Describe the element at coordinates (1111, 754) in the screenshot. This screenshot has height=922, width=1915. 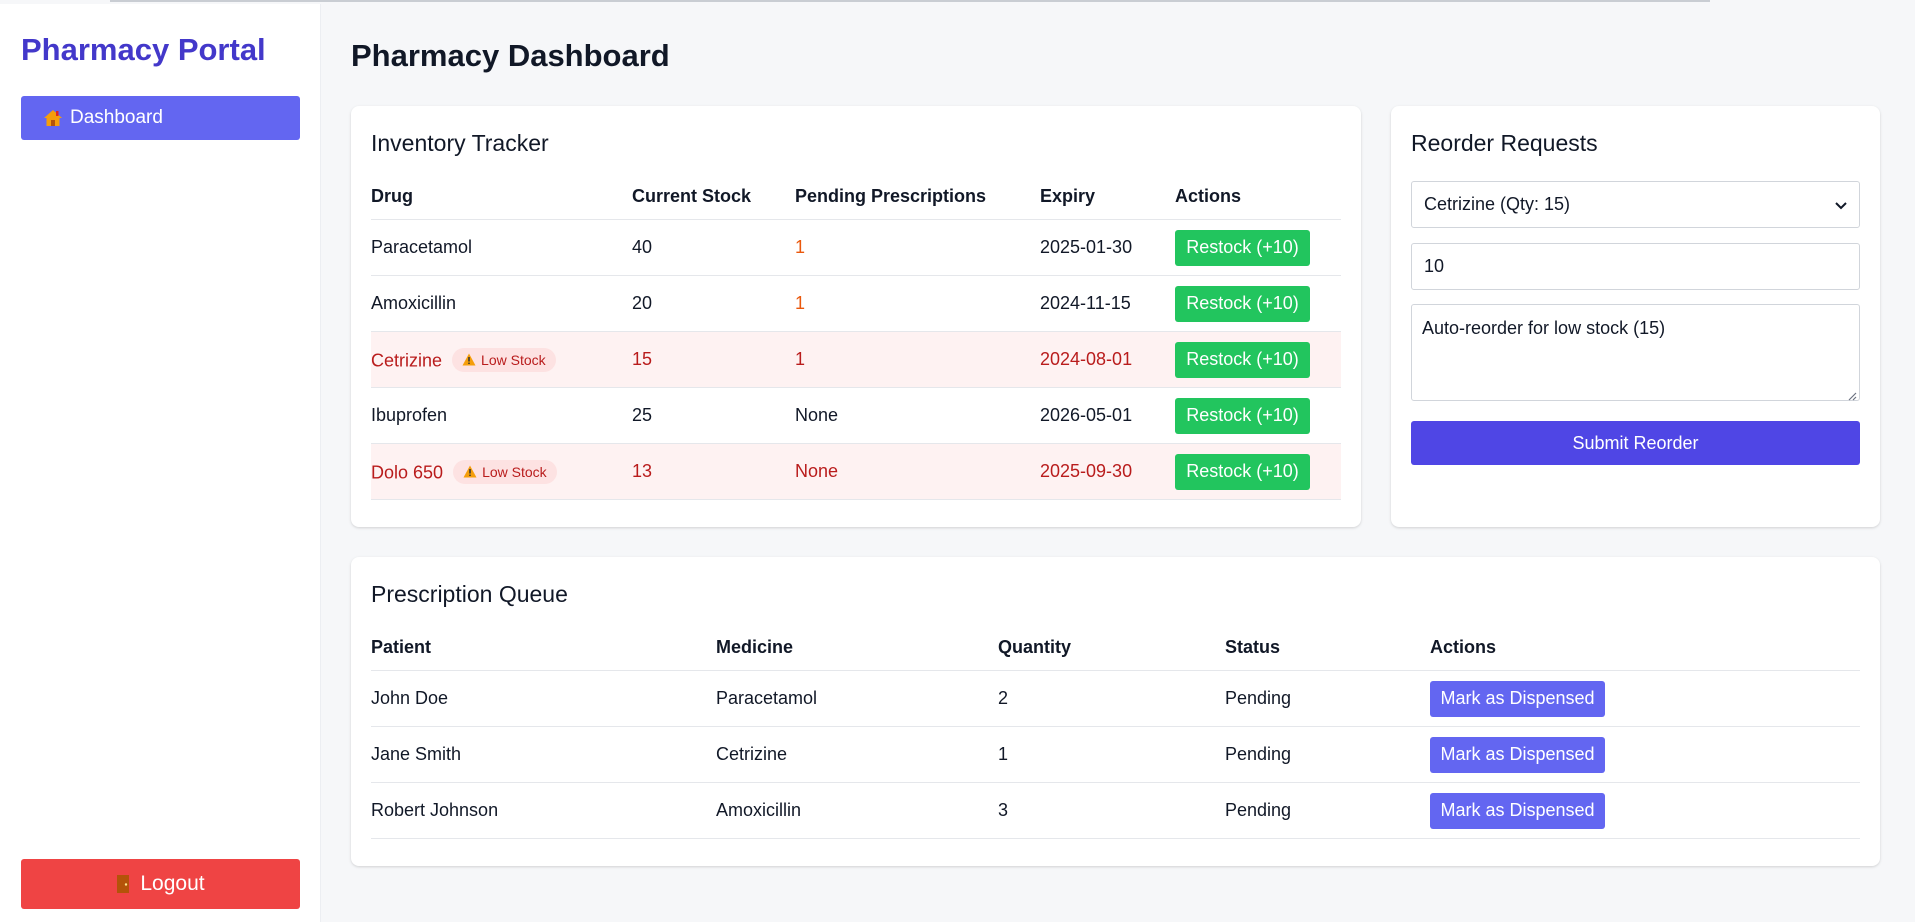
I see `quantity-cell: 1` at that location.